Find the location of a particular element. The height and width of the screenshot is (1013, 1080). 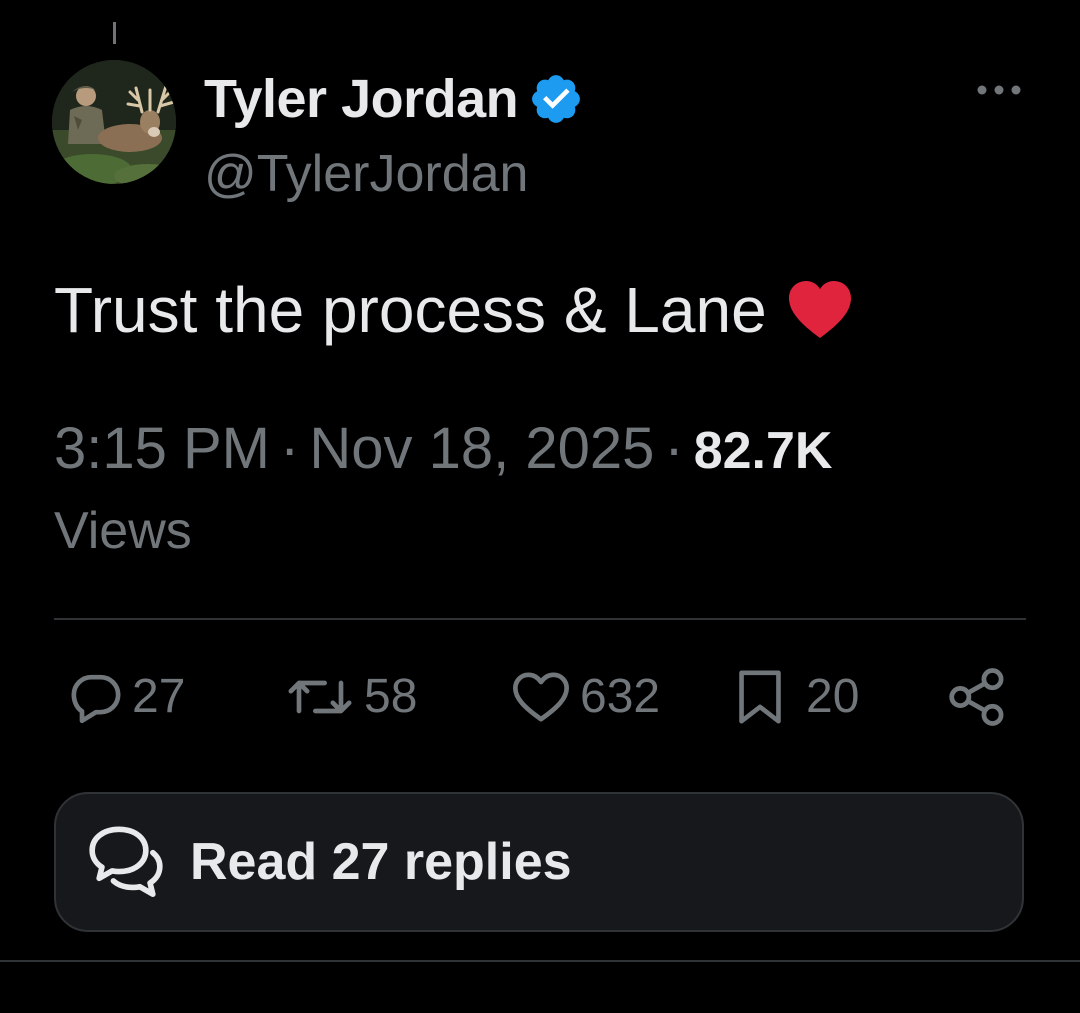

views-count: 82.7K is located at coordinates (763, 451).